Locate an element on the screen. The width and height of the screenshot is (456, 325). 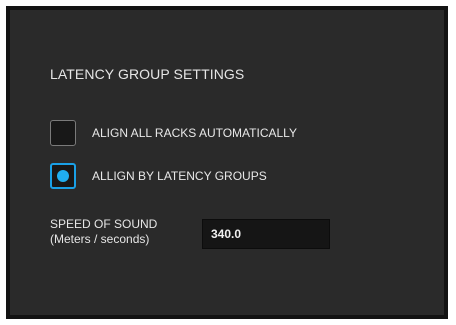
speed-of-sound-label-line2: (Meters / seconds) is located at coordinates (100, 239).